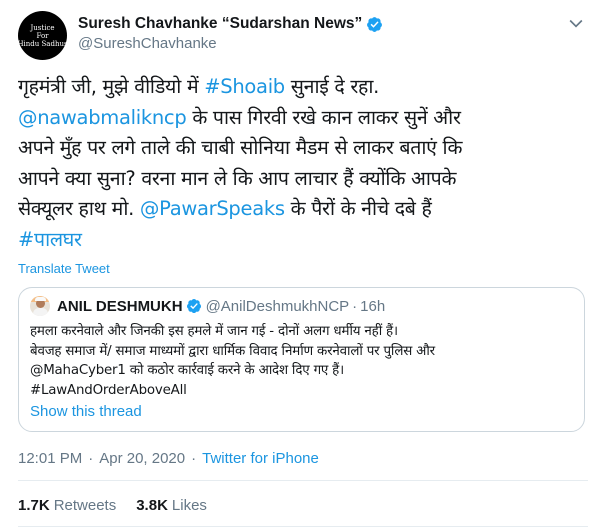  Describe the element at coordinates (372, 306) in the screenshot. I see `quoted-tweet-time: 16h` at that location.